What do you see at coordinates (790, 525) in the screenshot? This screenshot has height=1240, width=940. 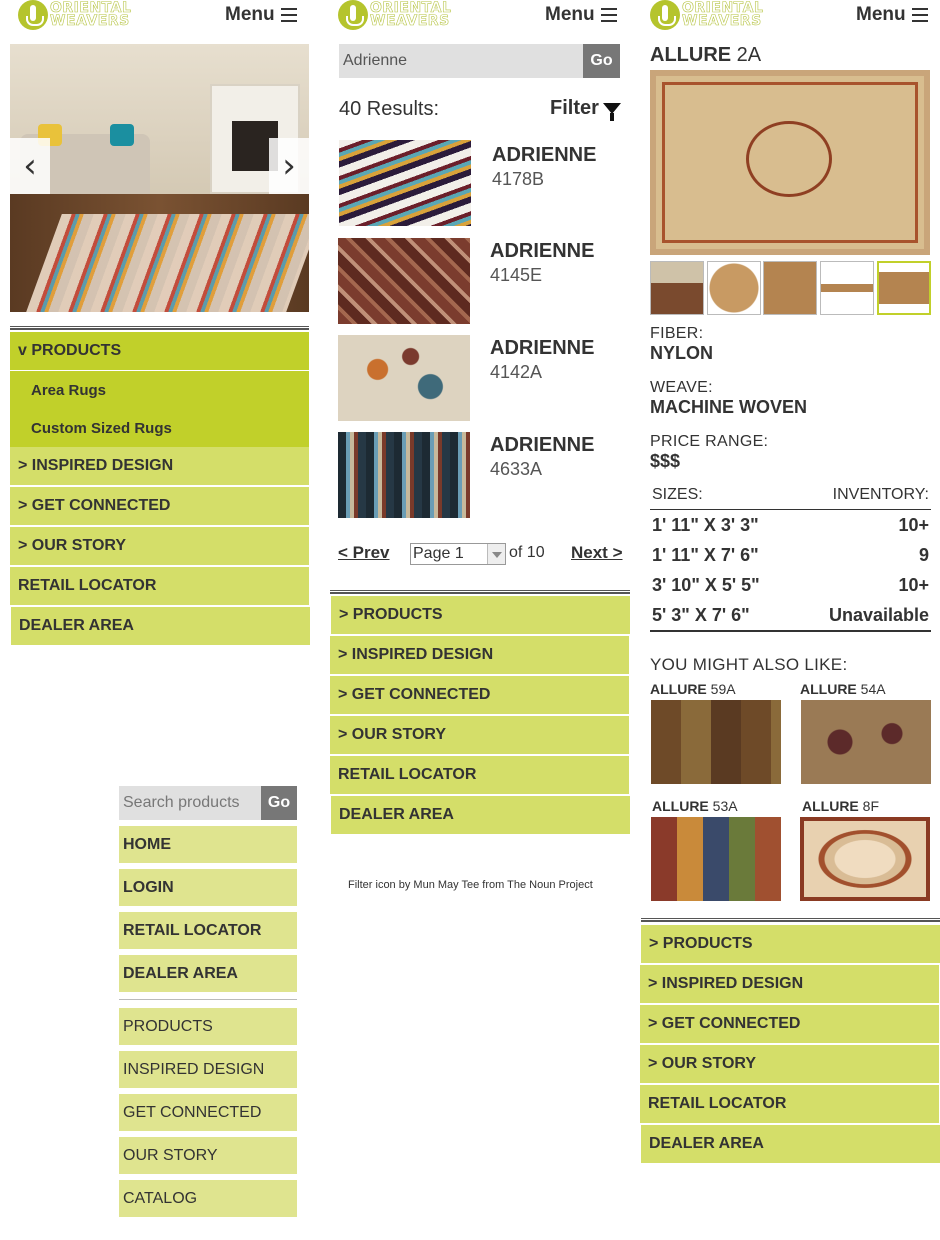 I see `inventory-row: 1' 11" X 3' 3" 10+` at bounding box center [790, 525].